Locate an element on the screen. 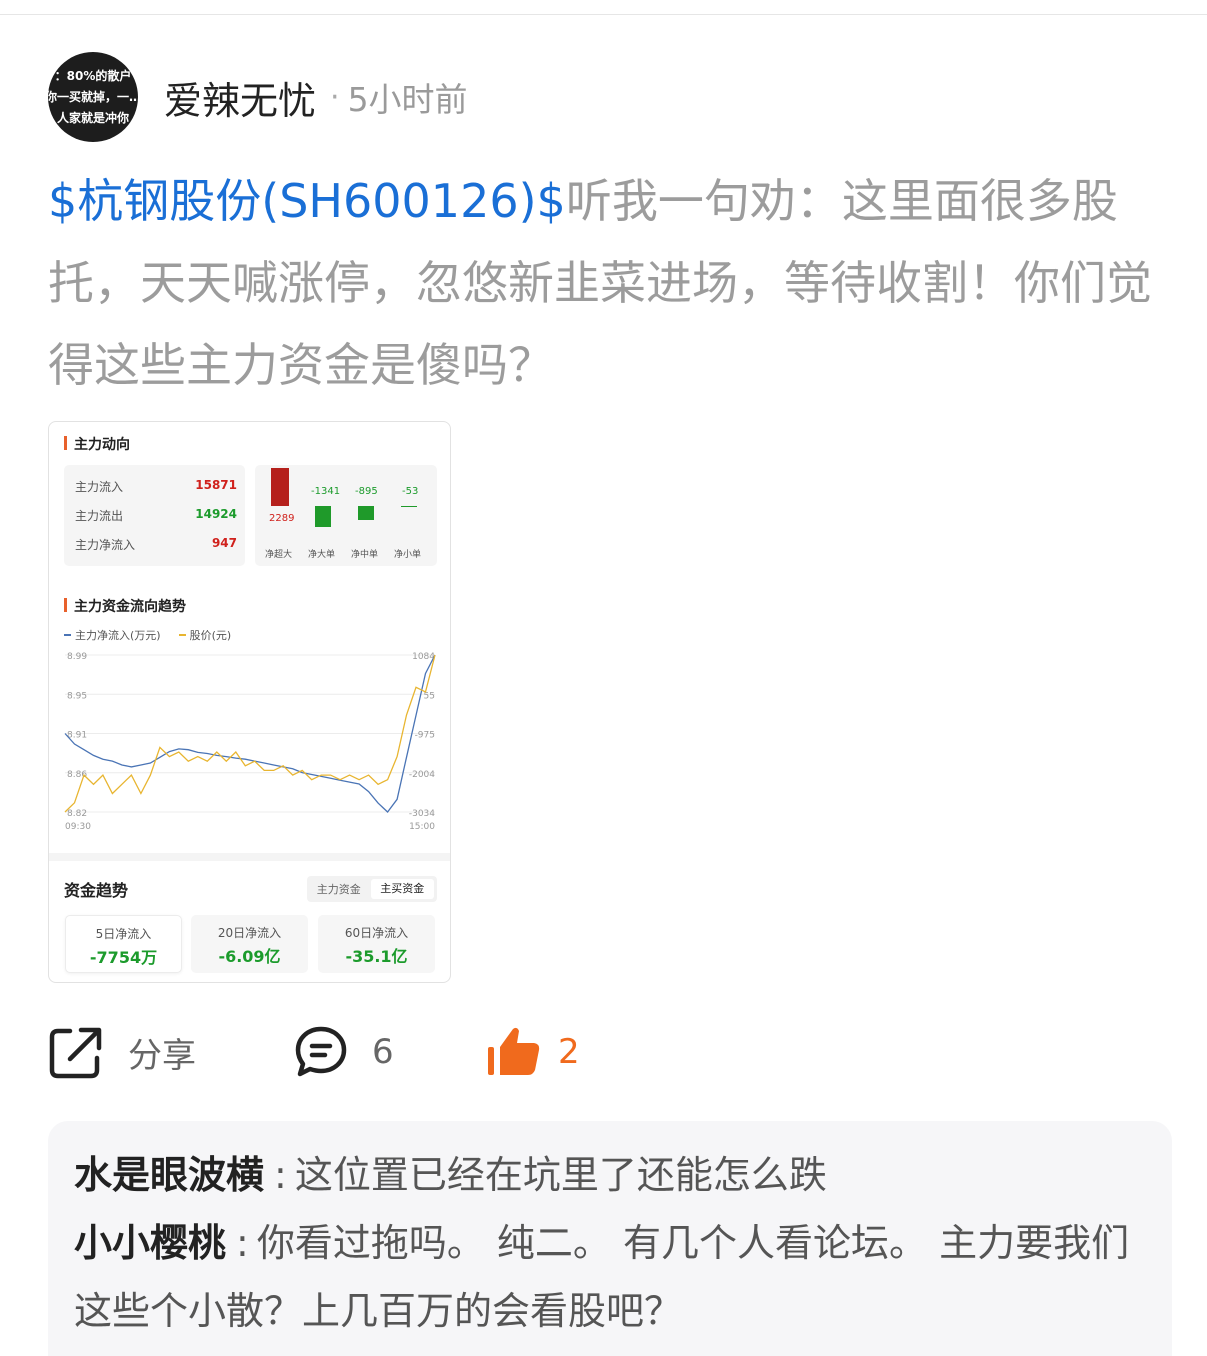 This screenshot has width=1207, height=1356. tile-value: -6.09亿 is located at coordinates (249, 956).